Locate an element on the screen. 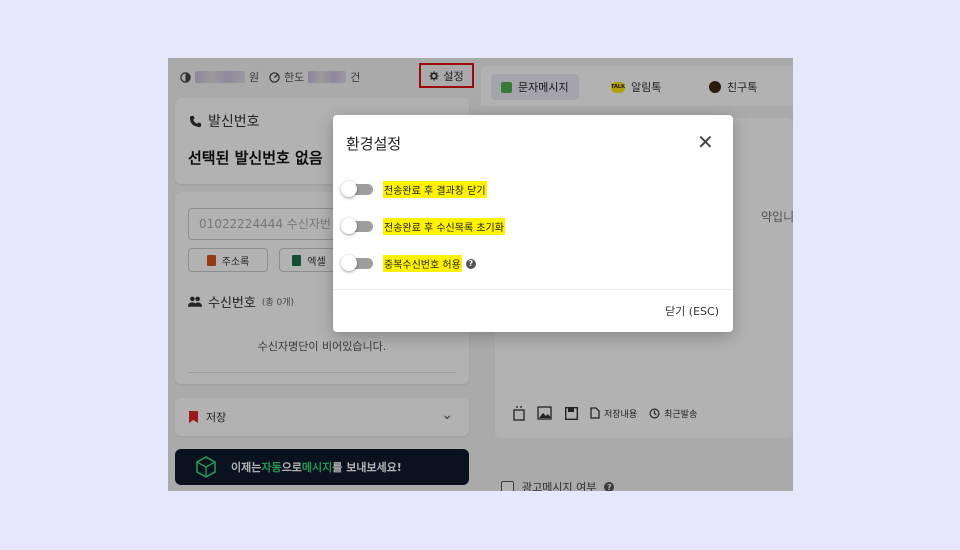  close-button: 닫기 (ESC) is located at coordinates (692, 311).